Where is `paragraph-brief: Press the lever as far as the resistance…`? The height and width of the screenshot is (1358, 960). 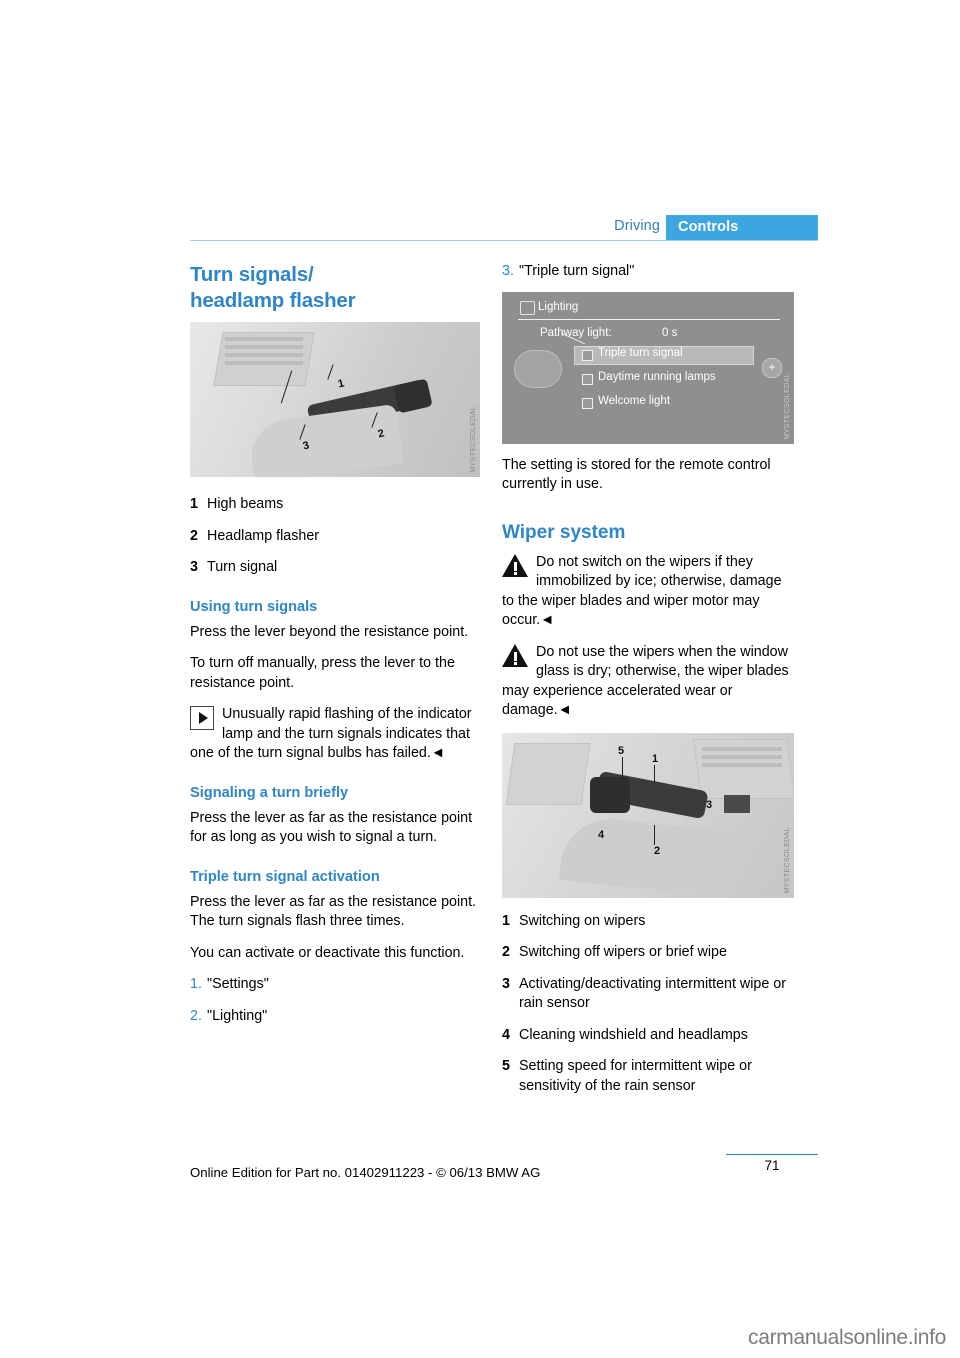
paragraph-brief: Press the lever as far as the resistance… is located at coordinates (331, 827).